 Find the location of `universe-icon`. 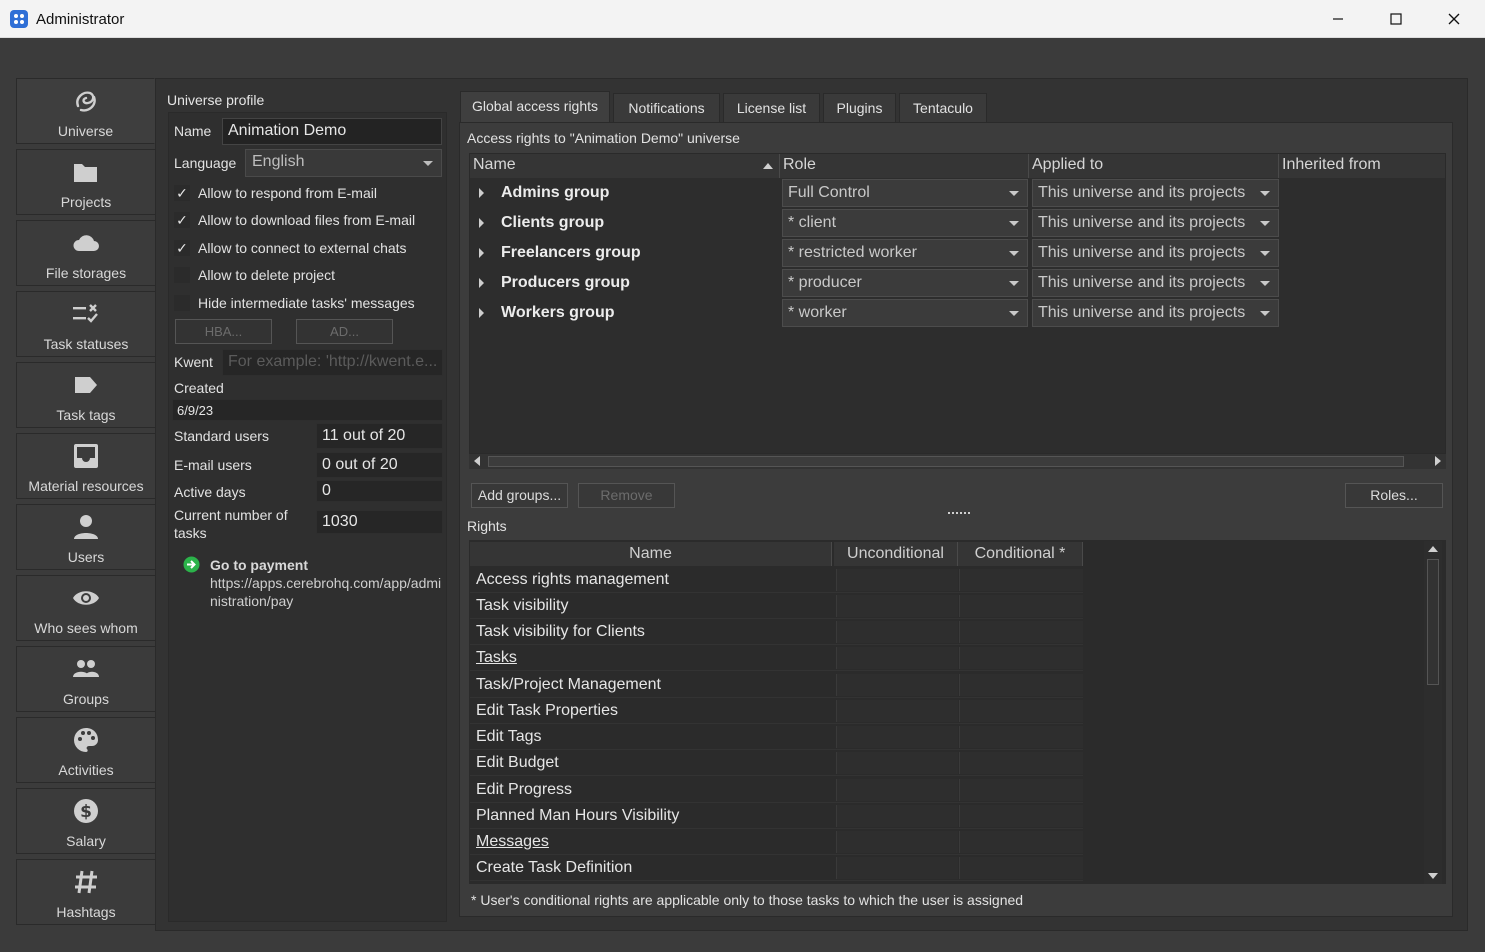

universe-icon is located at coordinates (85, 101).